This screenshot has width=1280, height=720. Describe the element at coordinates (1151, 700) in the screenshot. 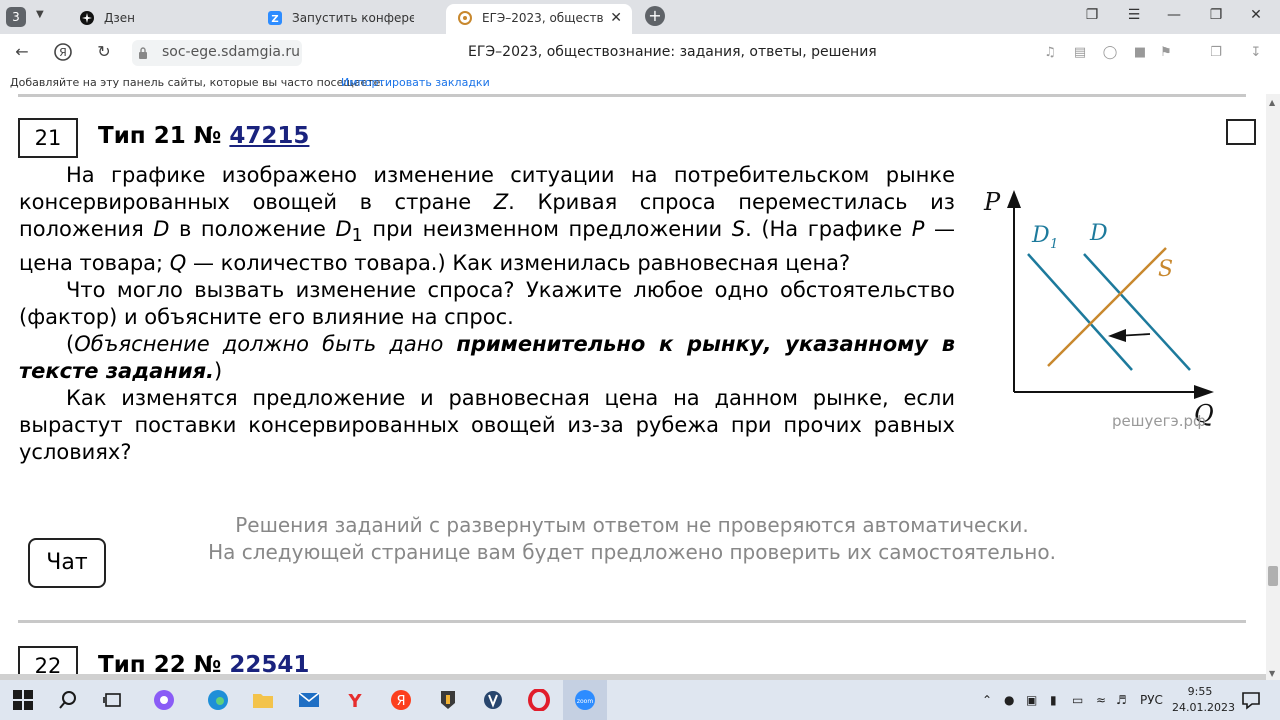

I see `language-indicator: РУС` at that location.